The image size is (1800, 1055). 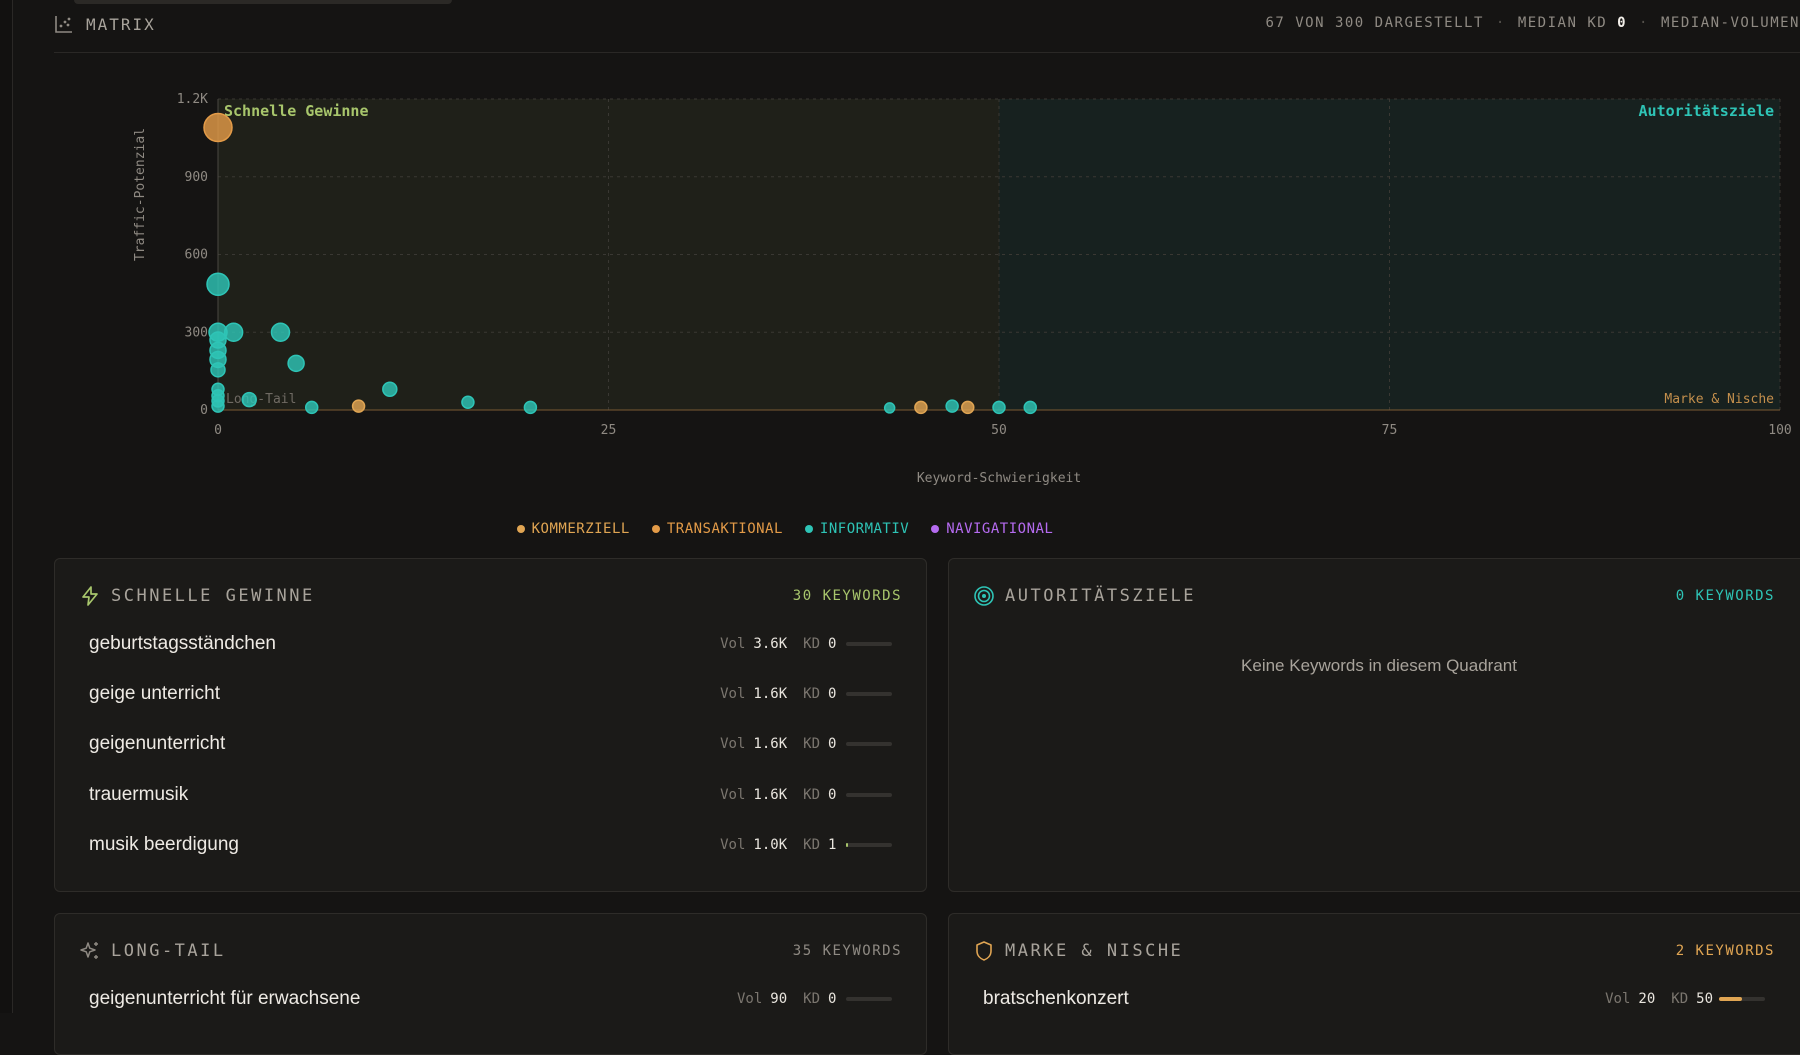 What do you see at coordinates (1374, 999) in the screenshot?
I see `keyword-row: bratschenkonzert Vol 20 KD 50` at bounding box center [1374, 999].